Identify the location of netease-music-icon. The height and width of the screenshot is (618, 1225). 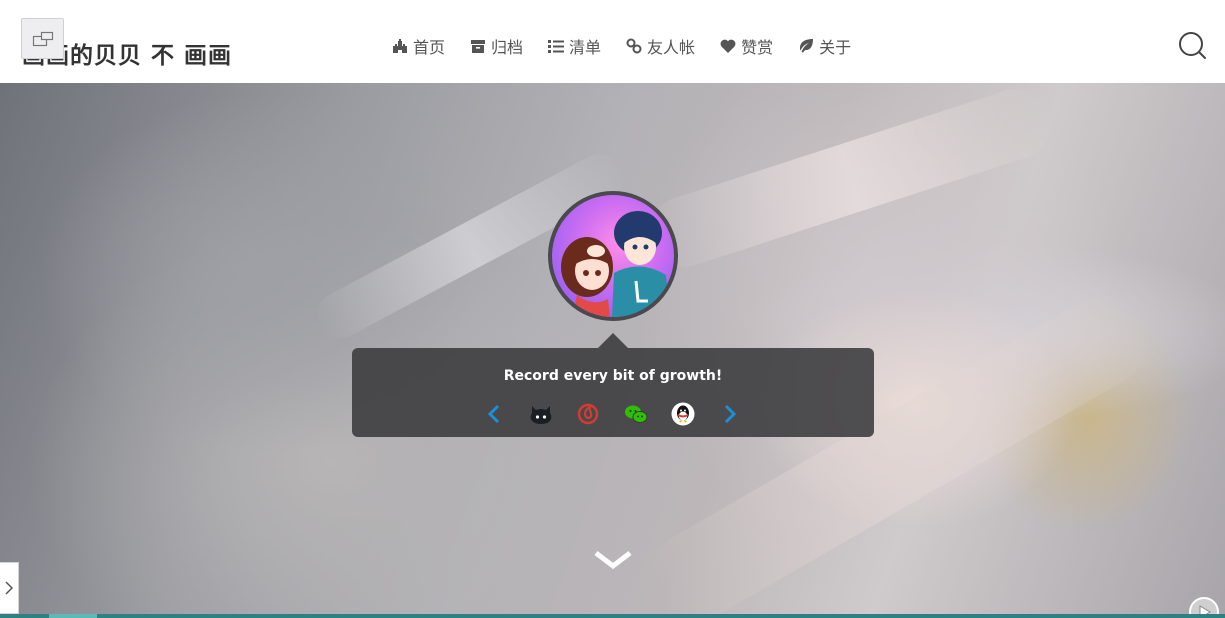
(588, 414).